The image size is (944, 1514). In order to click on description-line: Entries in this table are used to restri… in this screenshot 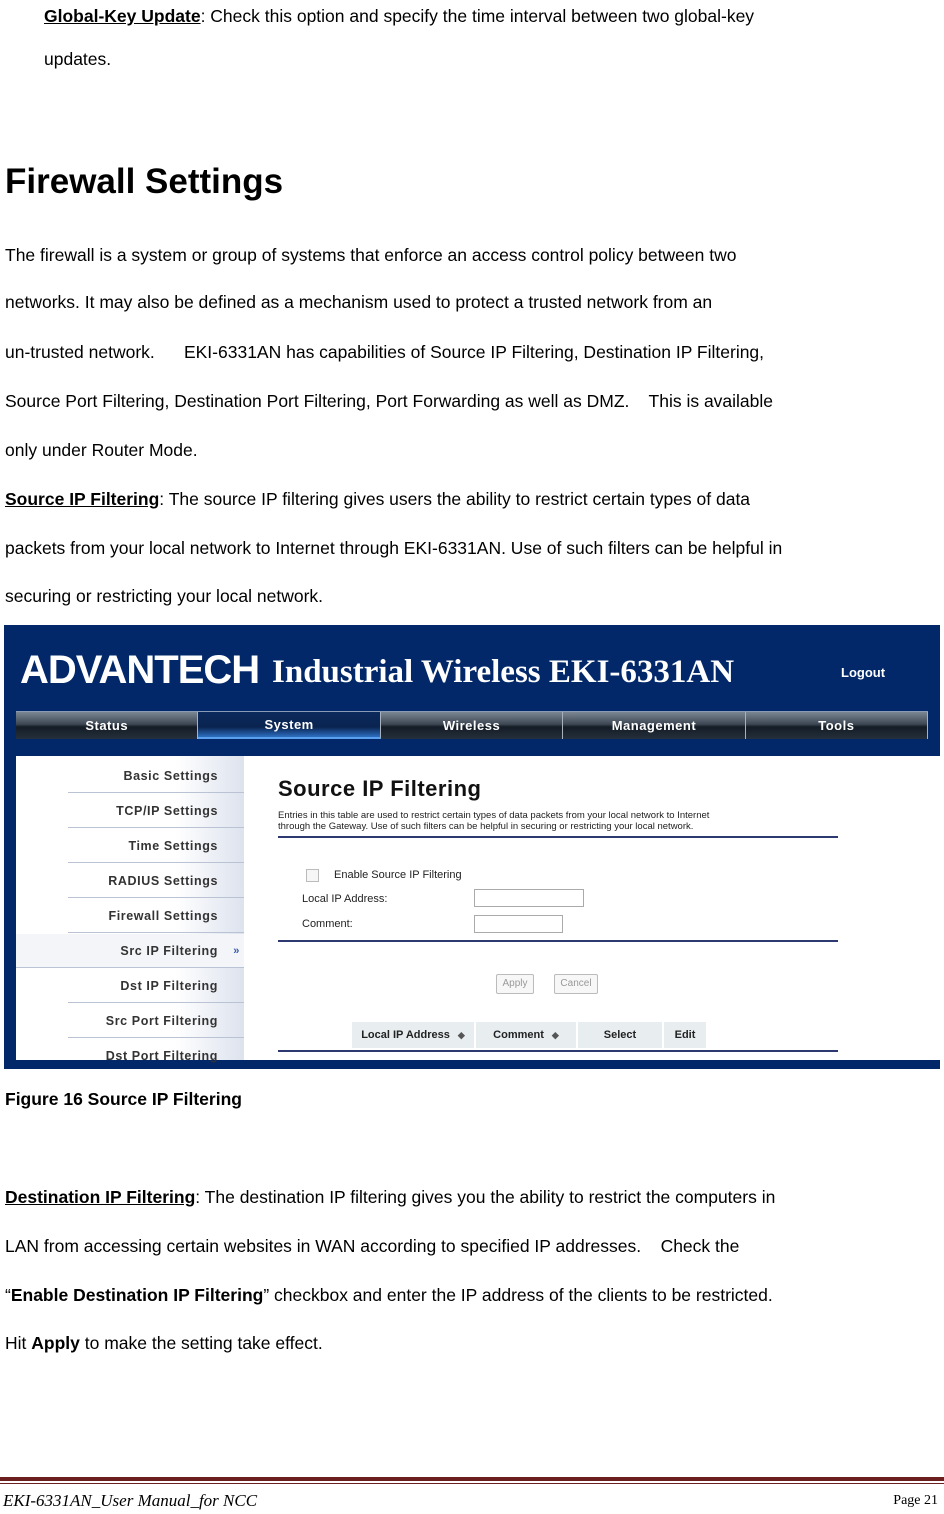, I will do `click(494, 815)`.